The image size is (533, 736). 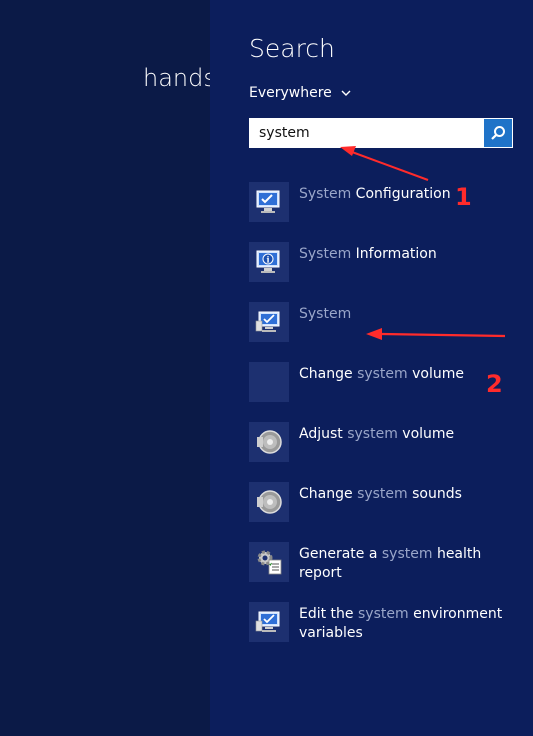 I want to click on result-label: Change system sounds, so click(x=380, y=494).